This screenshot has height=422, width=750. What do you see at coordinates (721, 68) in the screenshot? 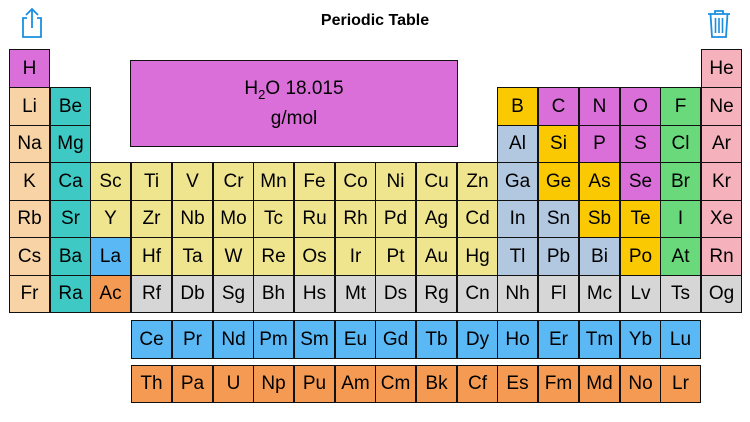
I see `element-he: He` at bounding box center [721, 68].